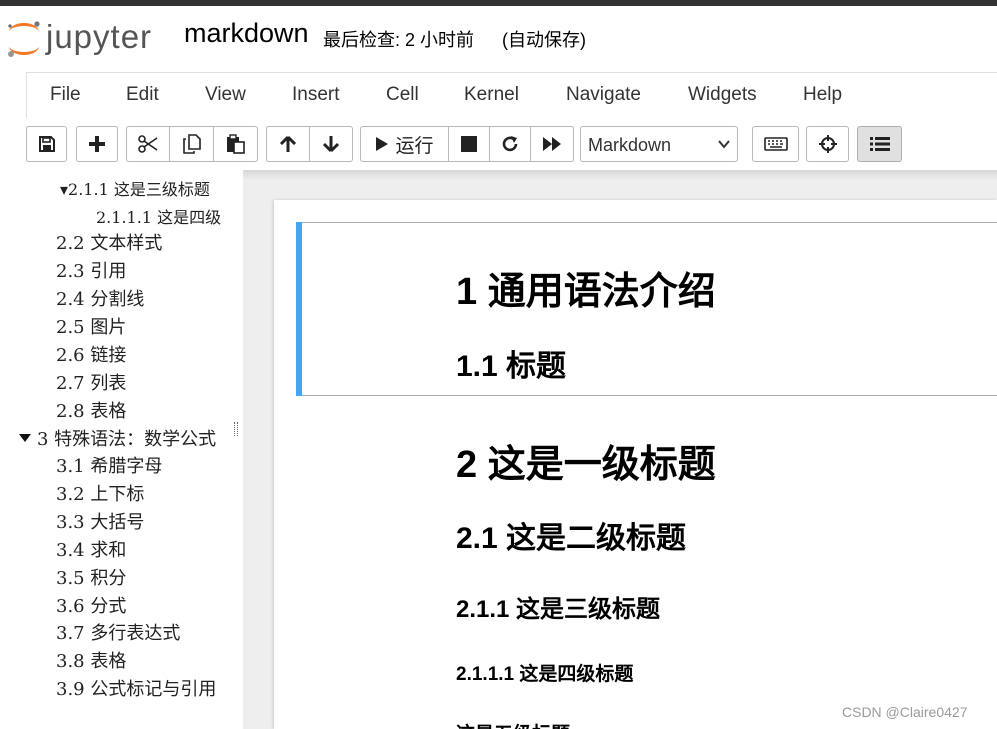 The image size is (997, 729). What do you see at coordinates (630, 145) in the screenshot?
I see `cell-type-value: Markdown` at bounding box center [630, 145].